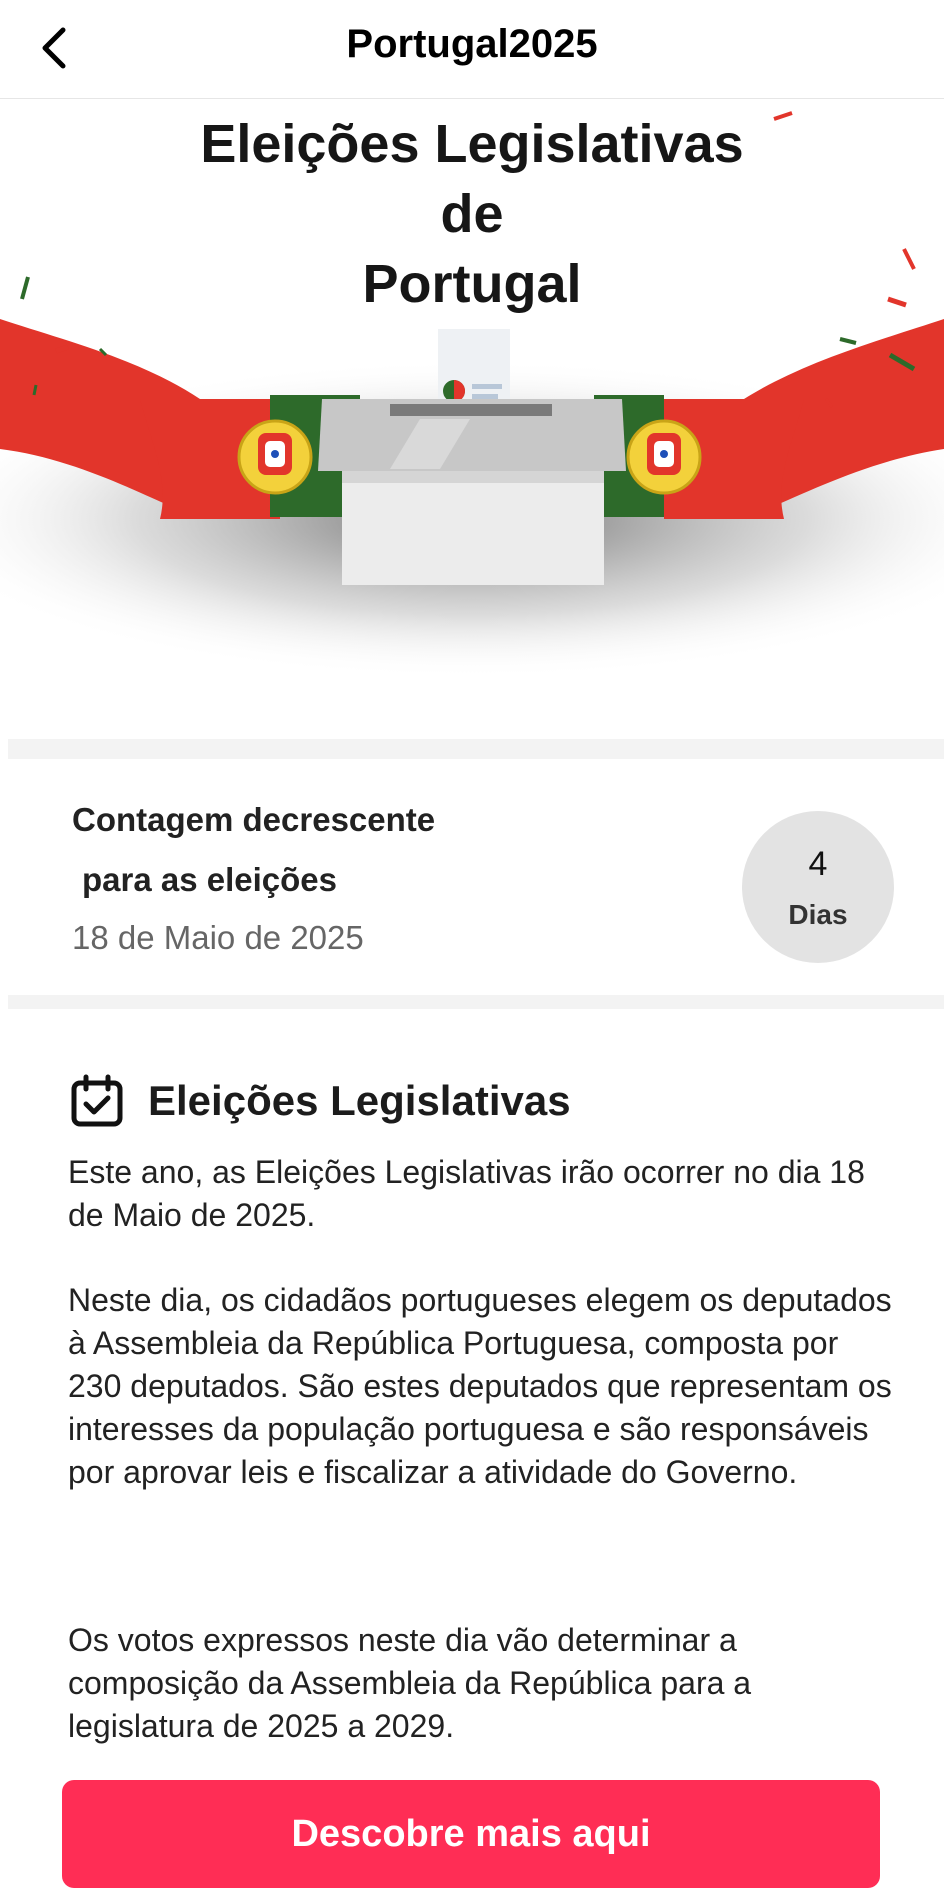 The width and height of the screenshot is (944, 1895). I want to click on hero-title-line: Eleições Legislativas, so click(472, 144).